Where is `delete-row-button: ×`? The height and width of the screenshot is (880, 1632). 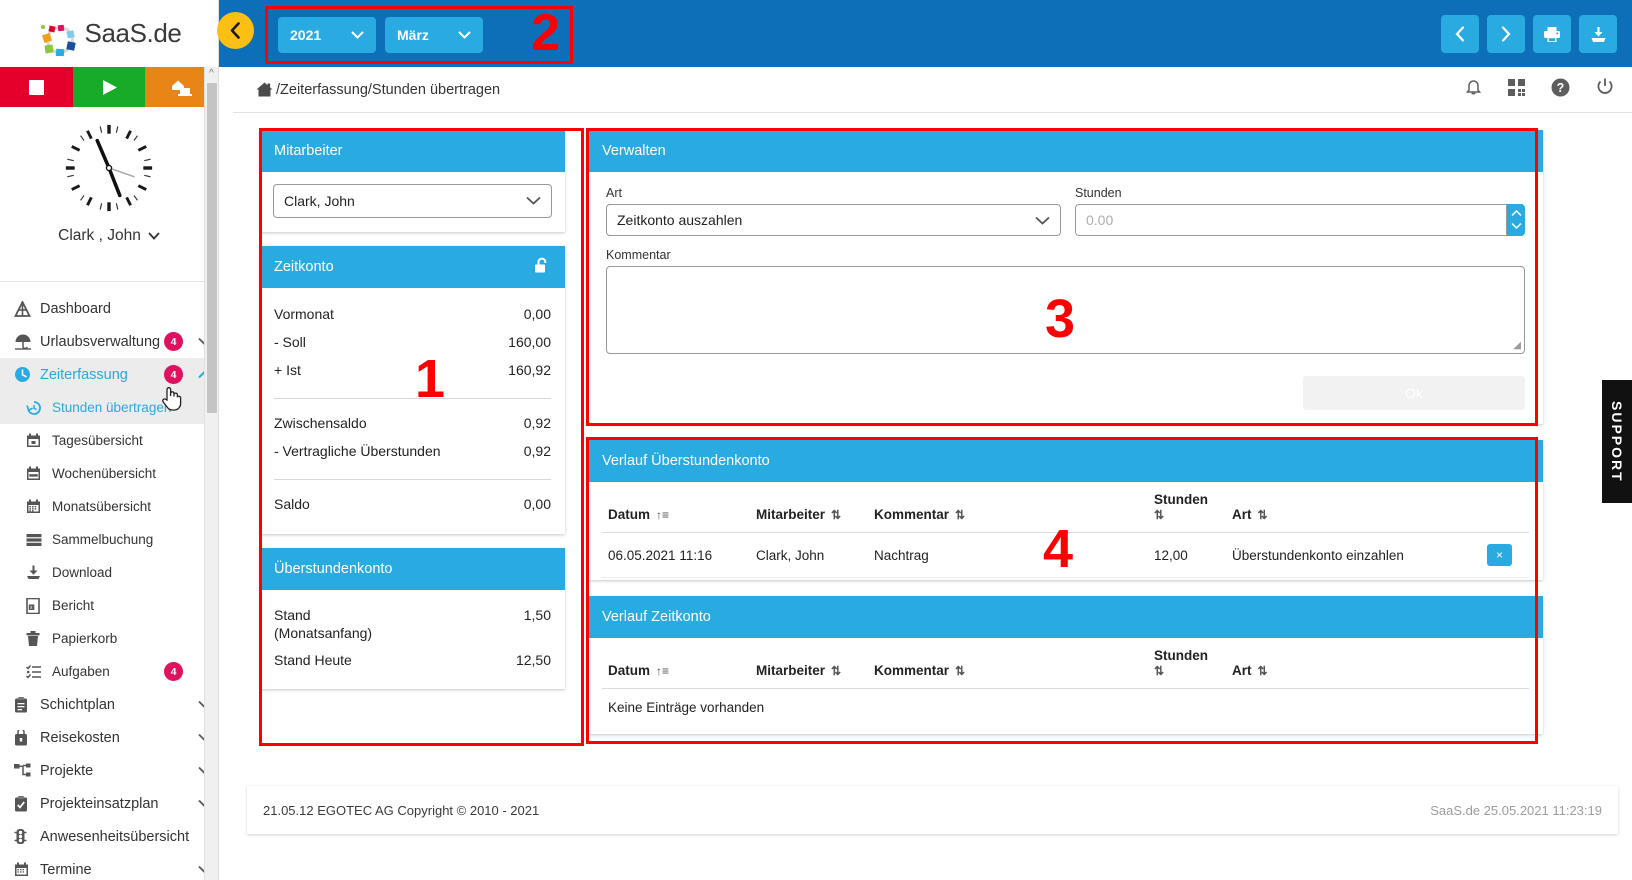
delete-row-button: × is located at coordinates (1499, 555).